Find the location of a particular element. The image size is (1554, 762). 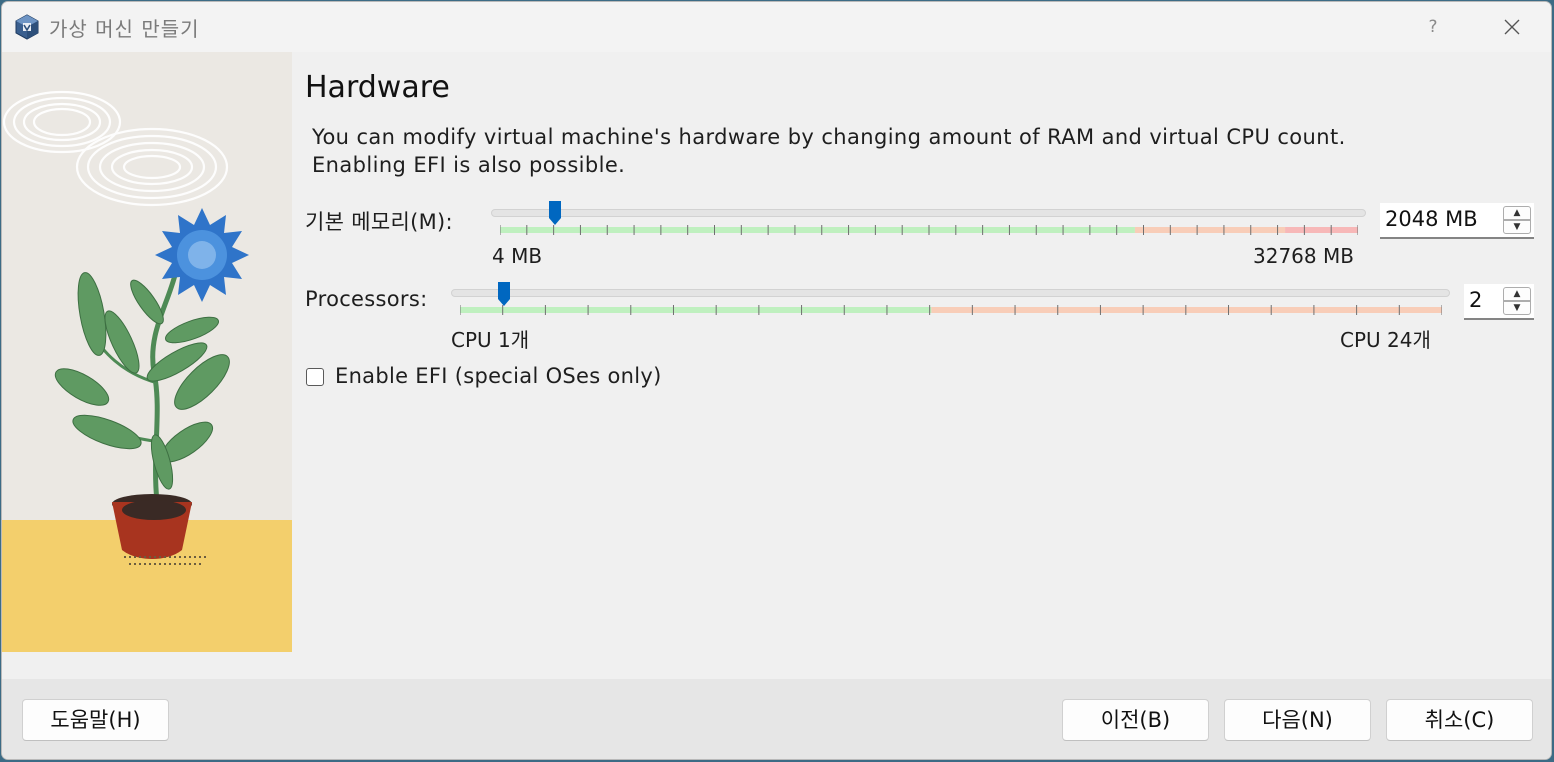

enable-efi-label: Enable EFI (special OSes only) is located at coordinates (498, 376).